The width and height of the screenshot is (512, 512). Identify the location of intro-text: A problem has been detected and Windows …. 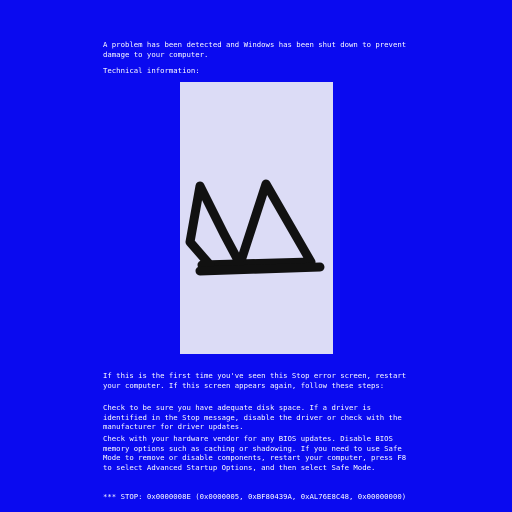
(255, 49).